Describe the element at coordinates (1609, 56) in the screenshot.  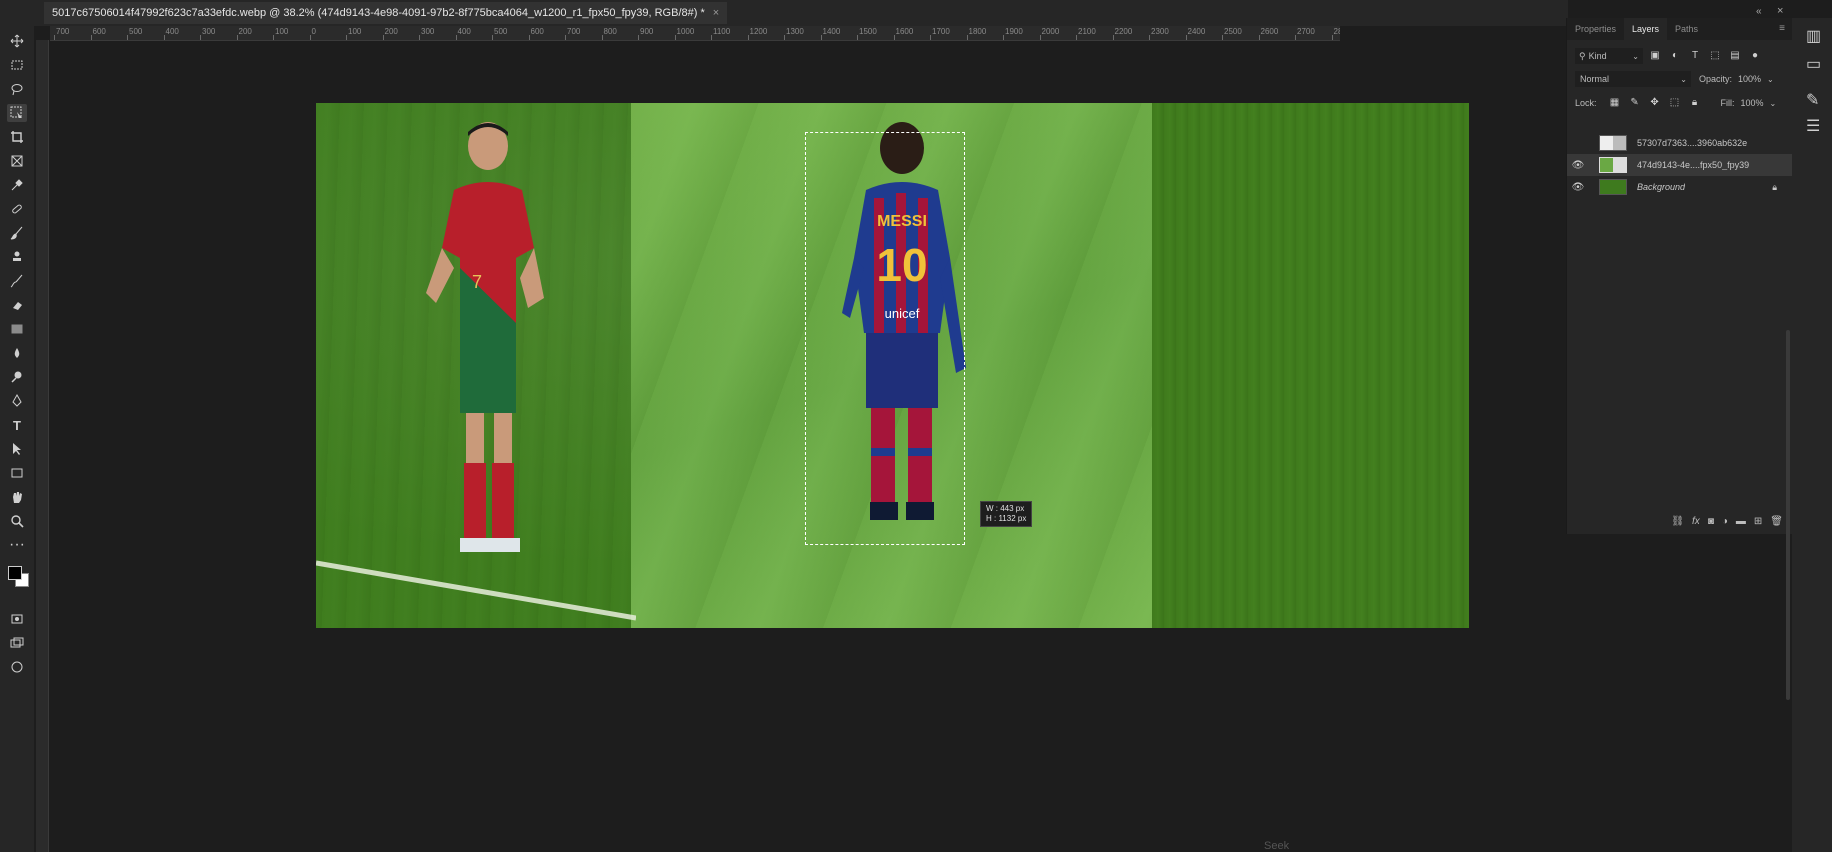
I see `kind-filter-select: ⚲ Kind ⌄` at that location.